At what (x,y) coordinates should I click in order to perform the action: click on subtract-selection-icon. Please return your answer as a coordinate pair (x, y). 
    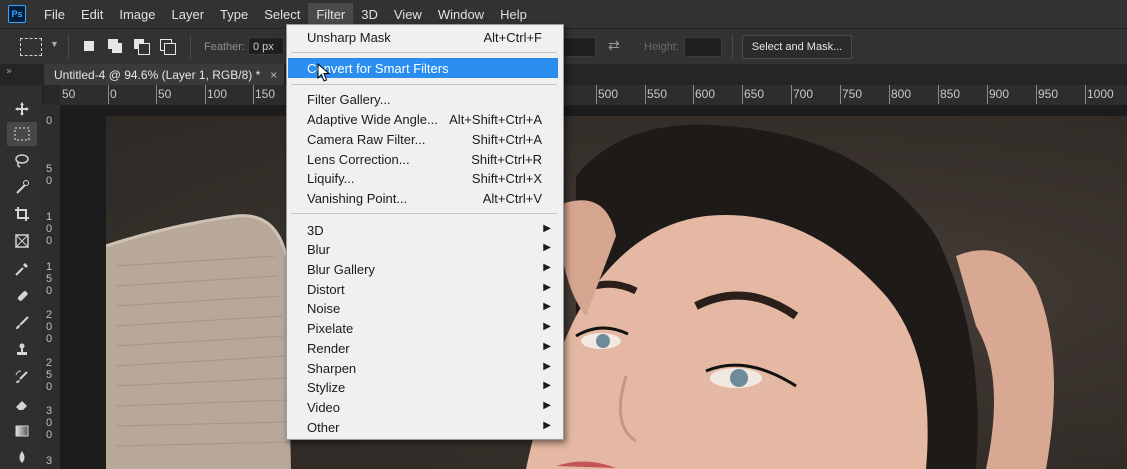
    Looking at the image, I should click on (142, 47).